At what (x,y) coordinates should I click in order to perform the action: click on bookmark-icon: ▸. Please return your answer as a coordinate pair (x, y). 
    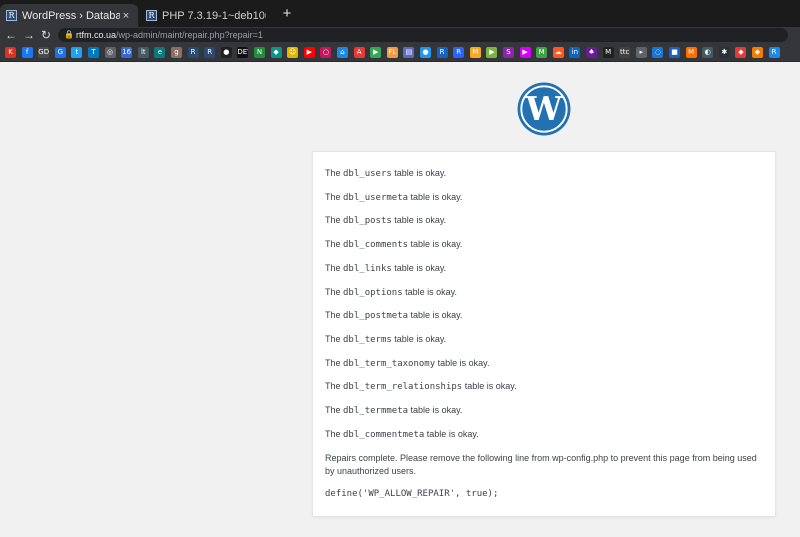
    Looking at the image, I should click on (641, 52).